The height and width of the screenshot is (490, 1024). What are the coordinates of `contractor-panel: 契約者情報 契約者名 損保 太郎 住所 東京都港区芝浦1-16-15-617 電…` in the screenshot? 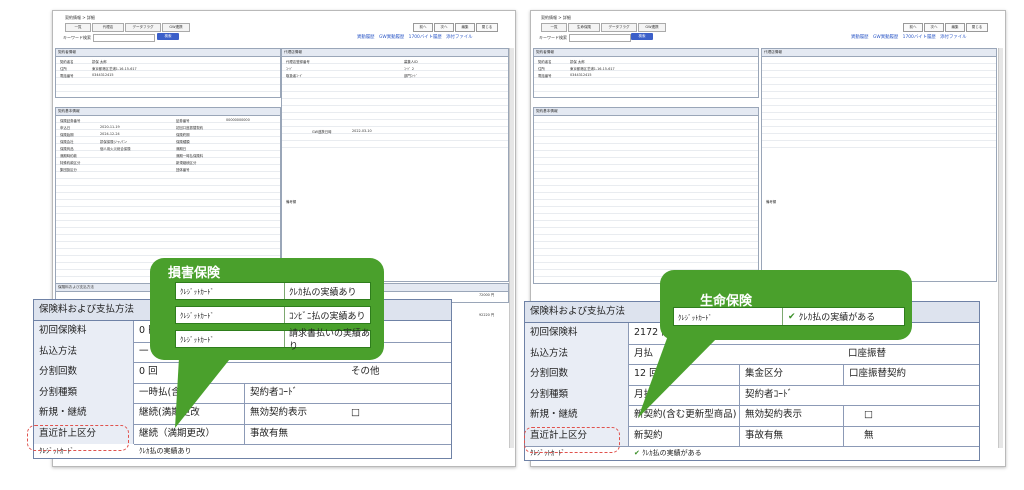 It's located at (168, 73).